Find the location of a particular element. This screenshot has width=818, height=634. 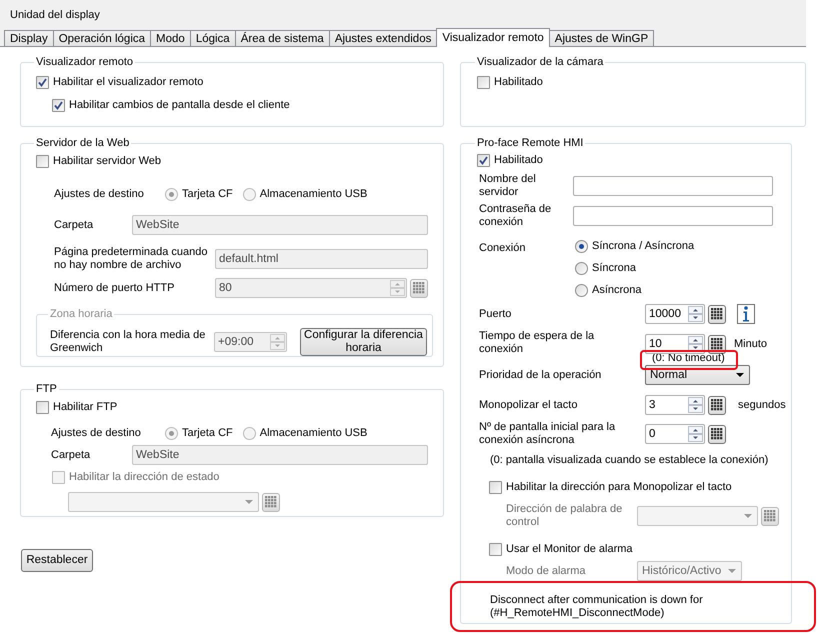

group-title: Visualizador de la cámara is located at coordinates (540, 62).